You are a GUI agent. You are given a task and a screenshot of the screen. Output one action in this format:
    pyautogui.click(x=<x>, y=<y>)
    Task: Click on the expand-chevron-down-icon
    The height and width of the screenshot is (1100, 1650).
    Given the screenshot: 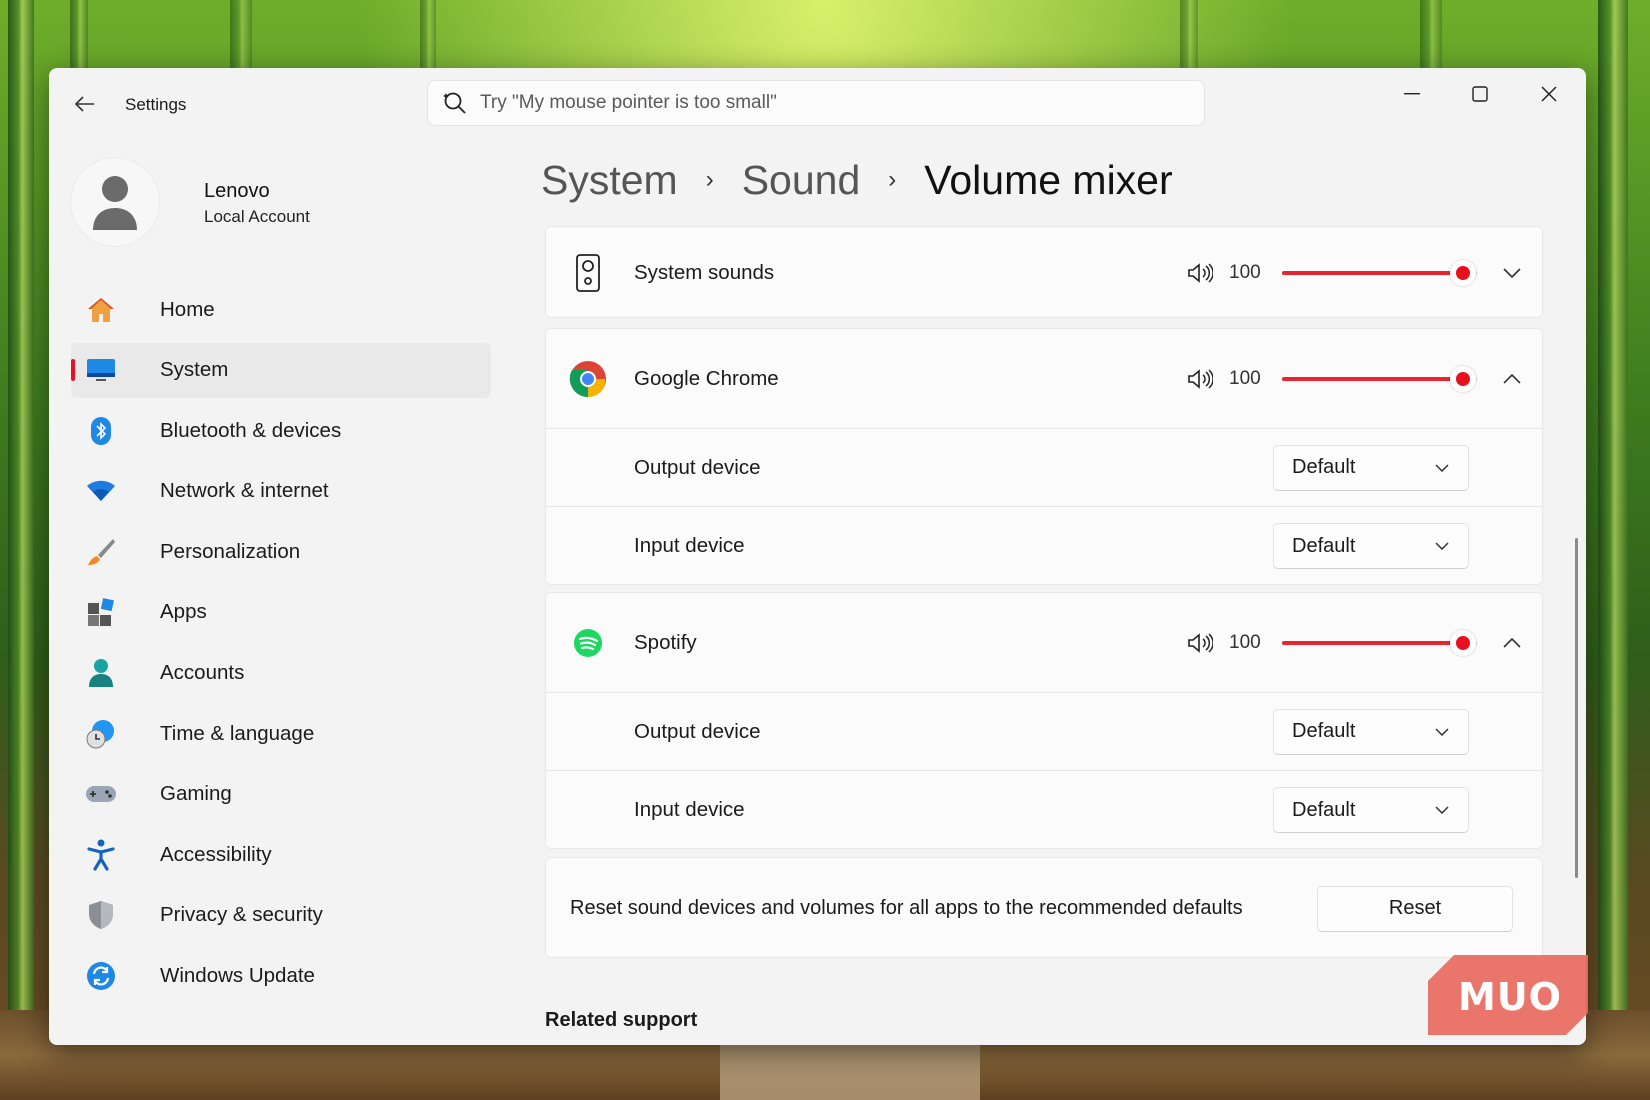 What is the action you would take?
    pyautogui.click(x=1512, y=273)
    